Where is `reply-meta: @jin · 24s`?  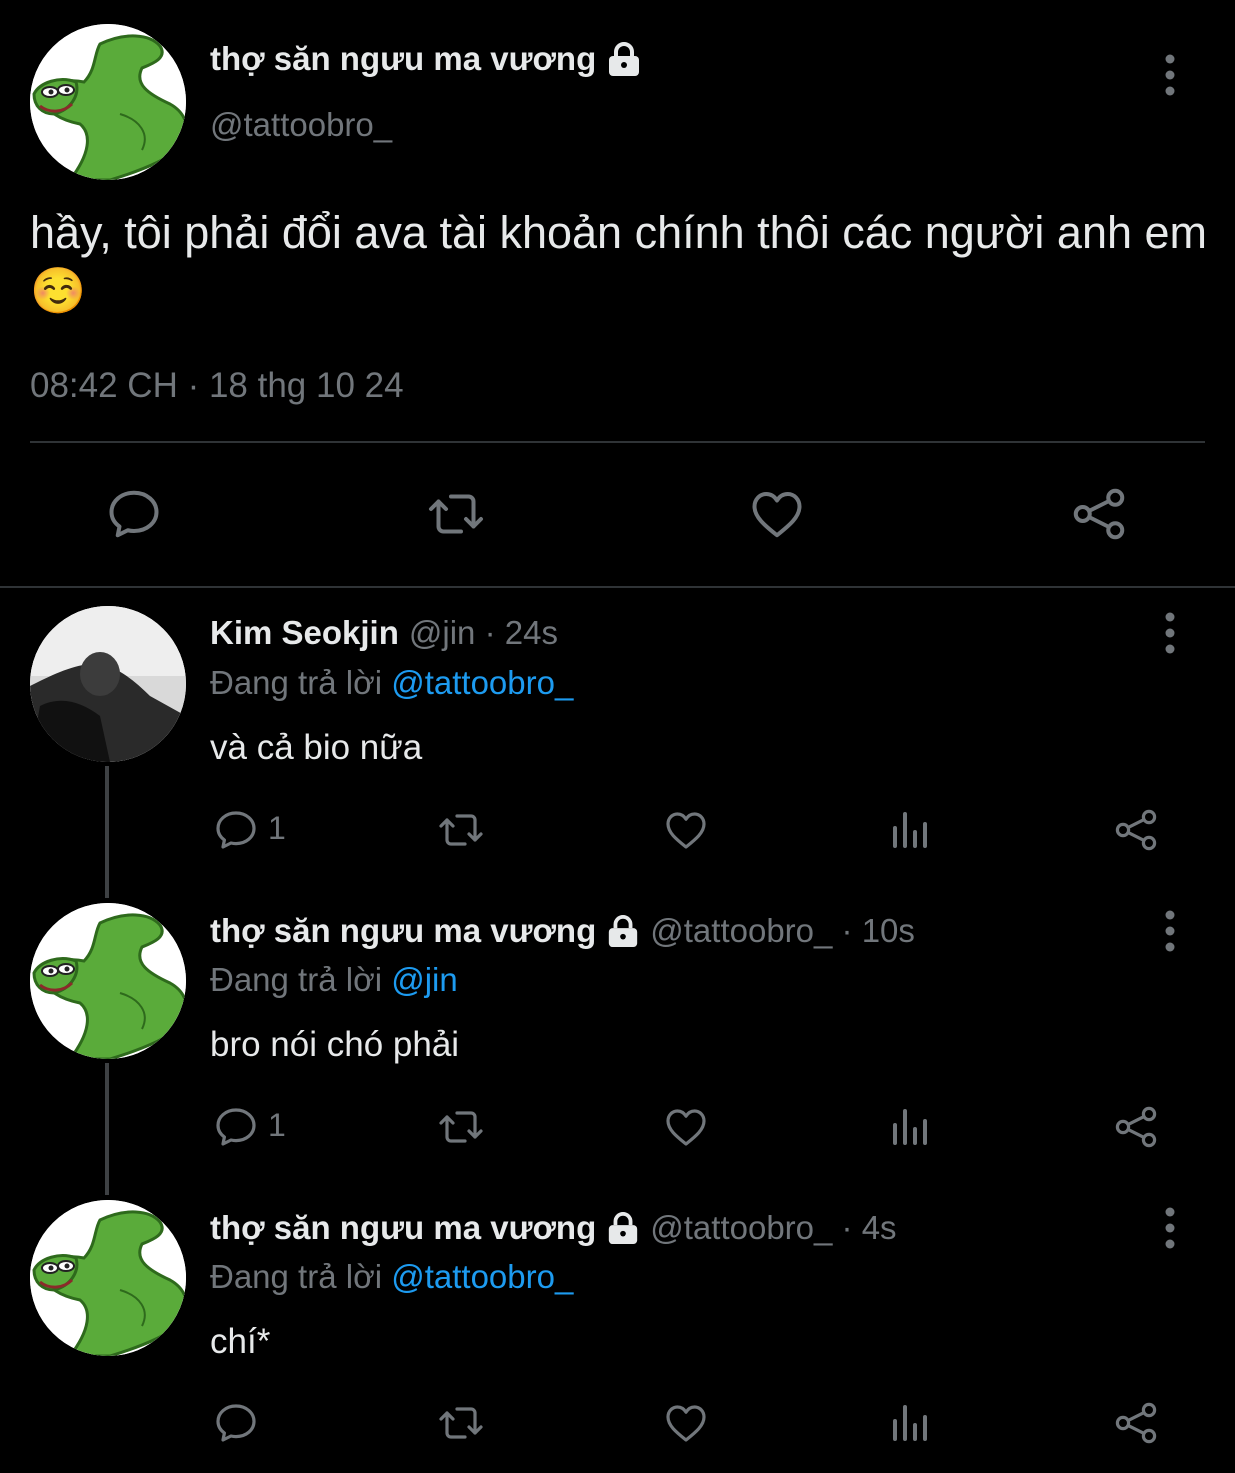
reply-meta: @jin · 24s is located at coordinates (483, 632).